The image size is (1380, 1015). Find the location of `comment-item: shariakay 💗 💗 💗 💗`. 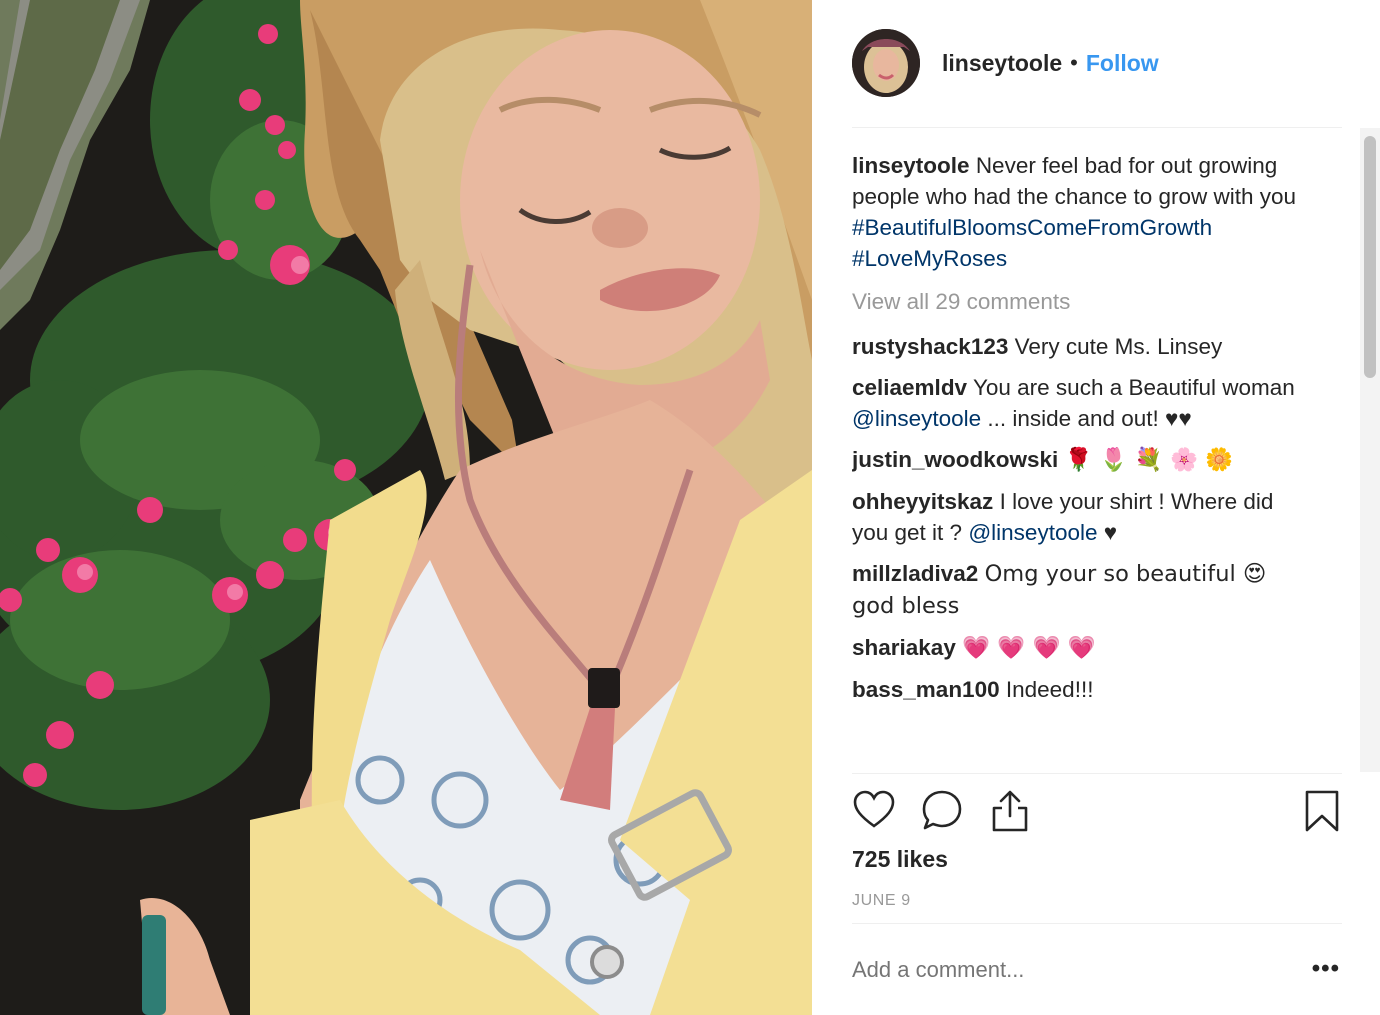

comment-item: shariakay 💗 💗 💗 💗 is located at coordinates (1082, 648).